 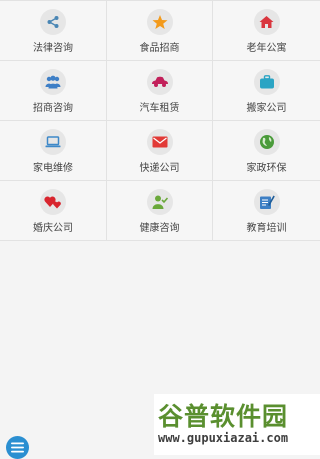 I want to click on edit-icon, so click(x=266, y=202).